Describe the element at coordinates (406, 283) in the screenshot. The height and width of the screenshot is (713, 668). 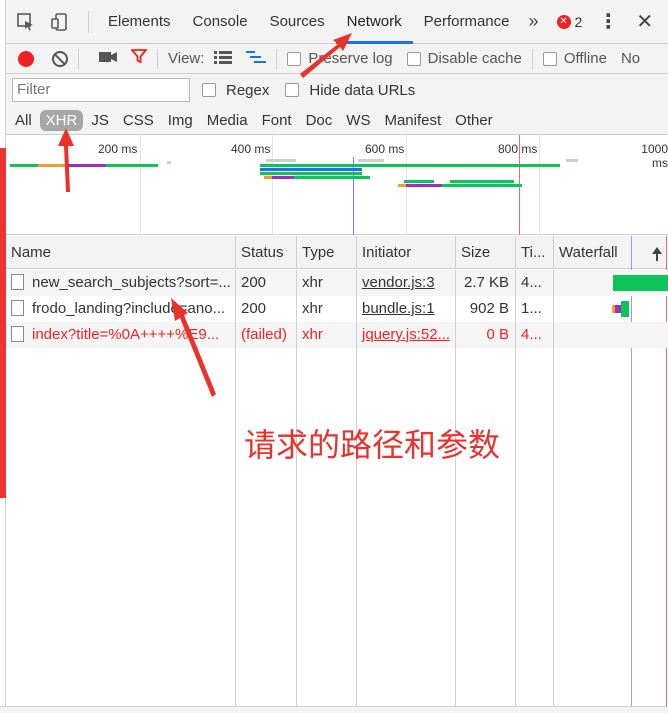
I see `initiator-link: vendor.js:3` at that location.